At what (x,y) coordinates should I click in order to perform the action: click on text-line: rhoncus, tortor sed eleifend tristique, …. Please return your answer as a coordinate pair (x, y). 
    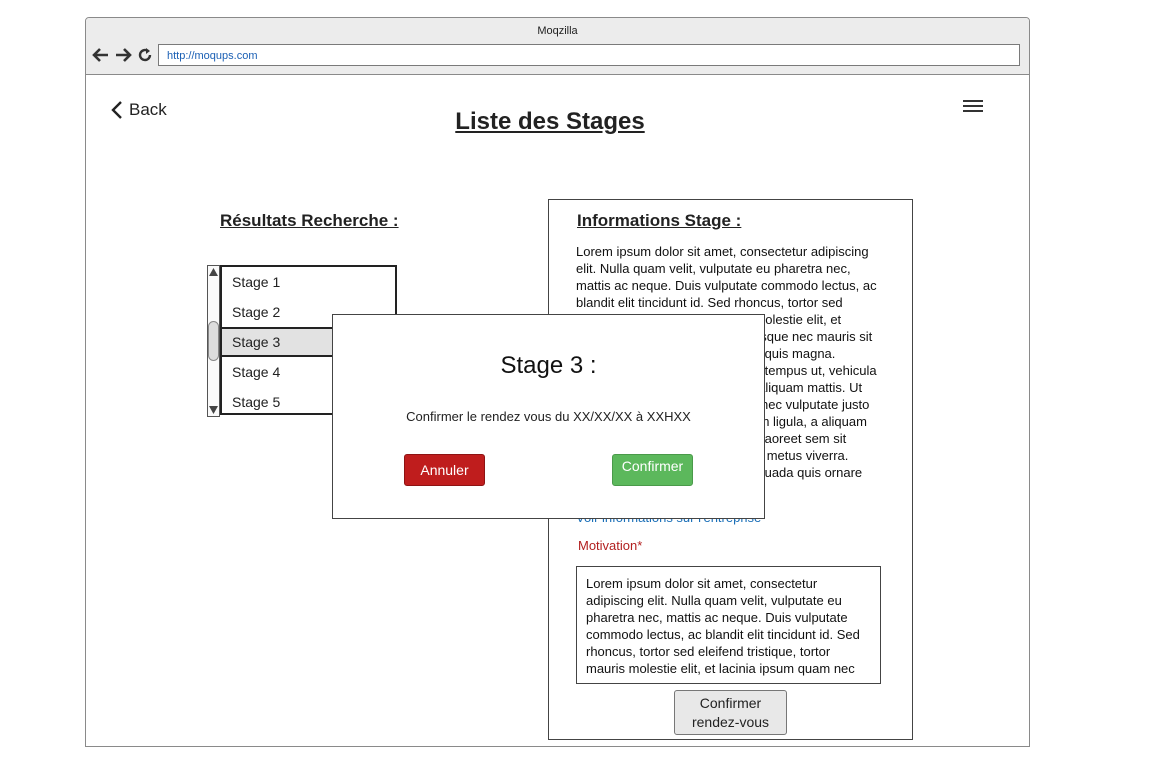
    Looking at the image, I should click on (708, 651).